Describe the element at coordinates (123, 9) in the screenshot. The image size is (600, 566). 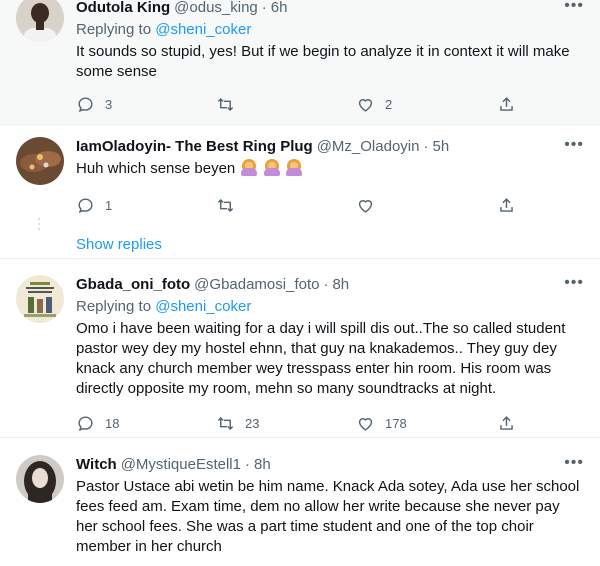
I see `author-name: Odutola King` at that location.